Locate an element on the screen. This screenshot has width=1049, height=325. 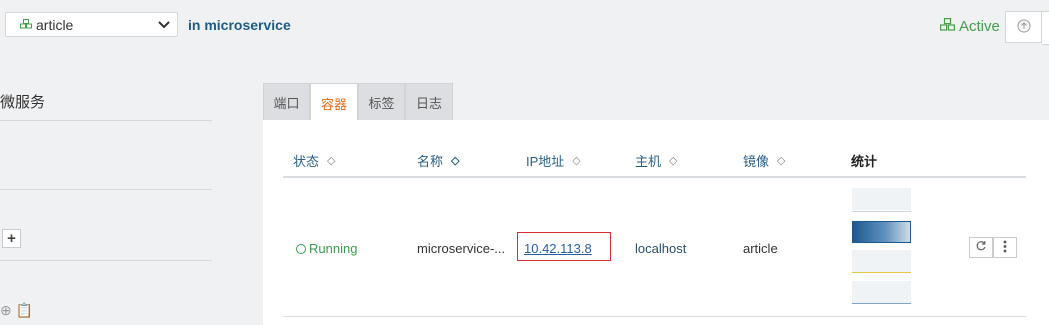
header-divider is located at coordinates (654, 177).